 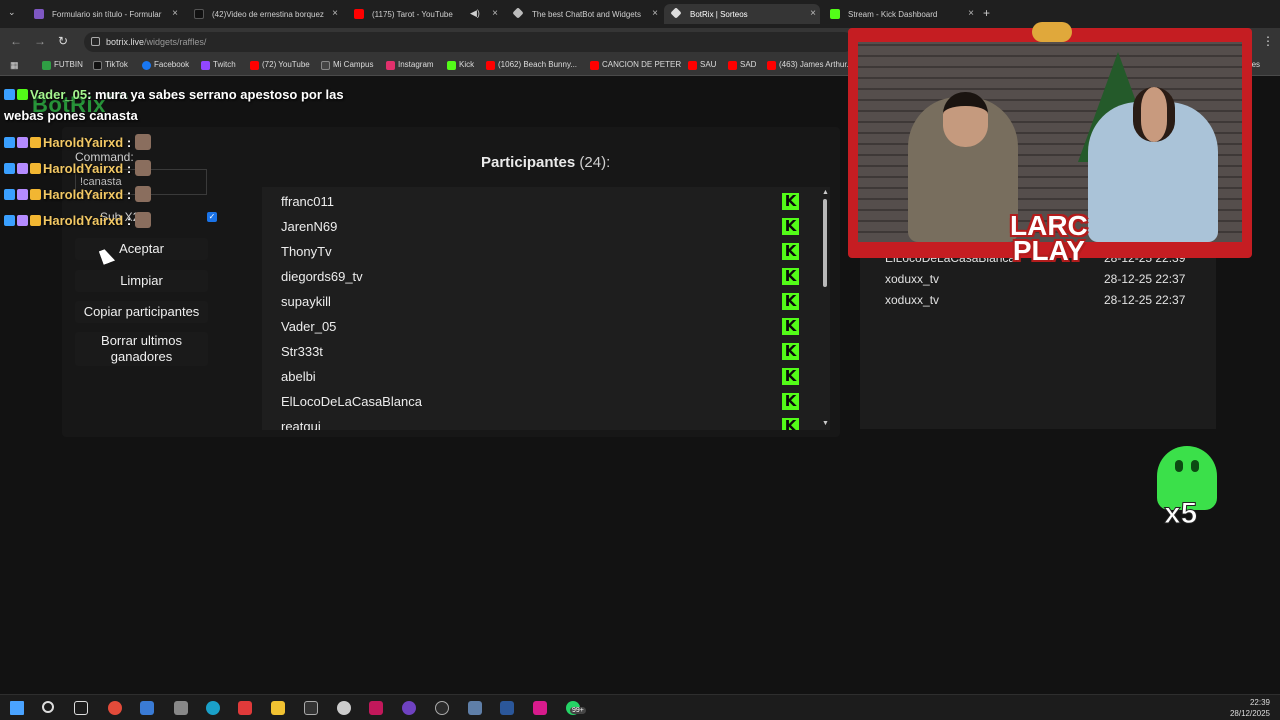 I want to click on webcam-overlay: LARC PLAY, so click(x=1050, y=143).